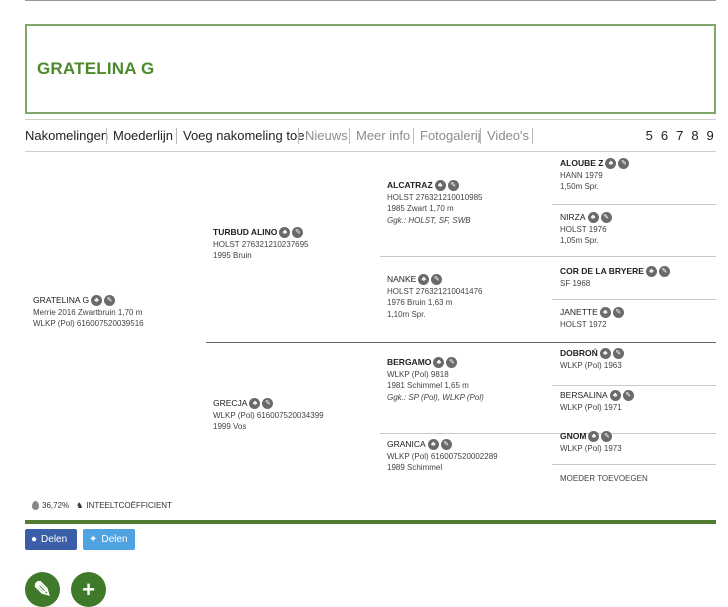  I want to click on tab-fotogalerij: Fotogalerij, so click(450, 135).